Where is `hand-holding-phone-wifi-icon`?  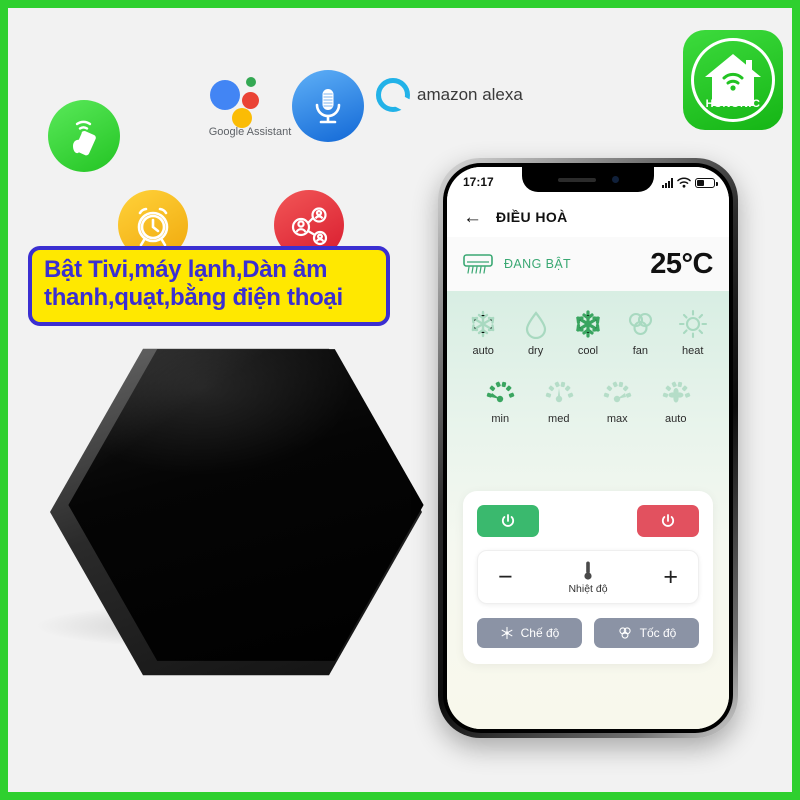 hand-holding-phone-wifi-icon is located at coordinates (84, 138).